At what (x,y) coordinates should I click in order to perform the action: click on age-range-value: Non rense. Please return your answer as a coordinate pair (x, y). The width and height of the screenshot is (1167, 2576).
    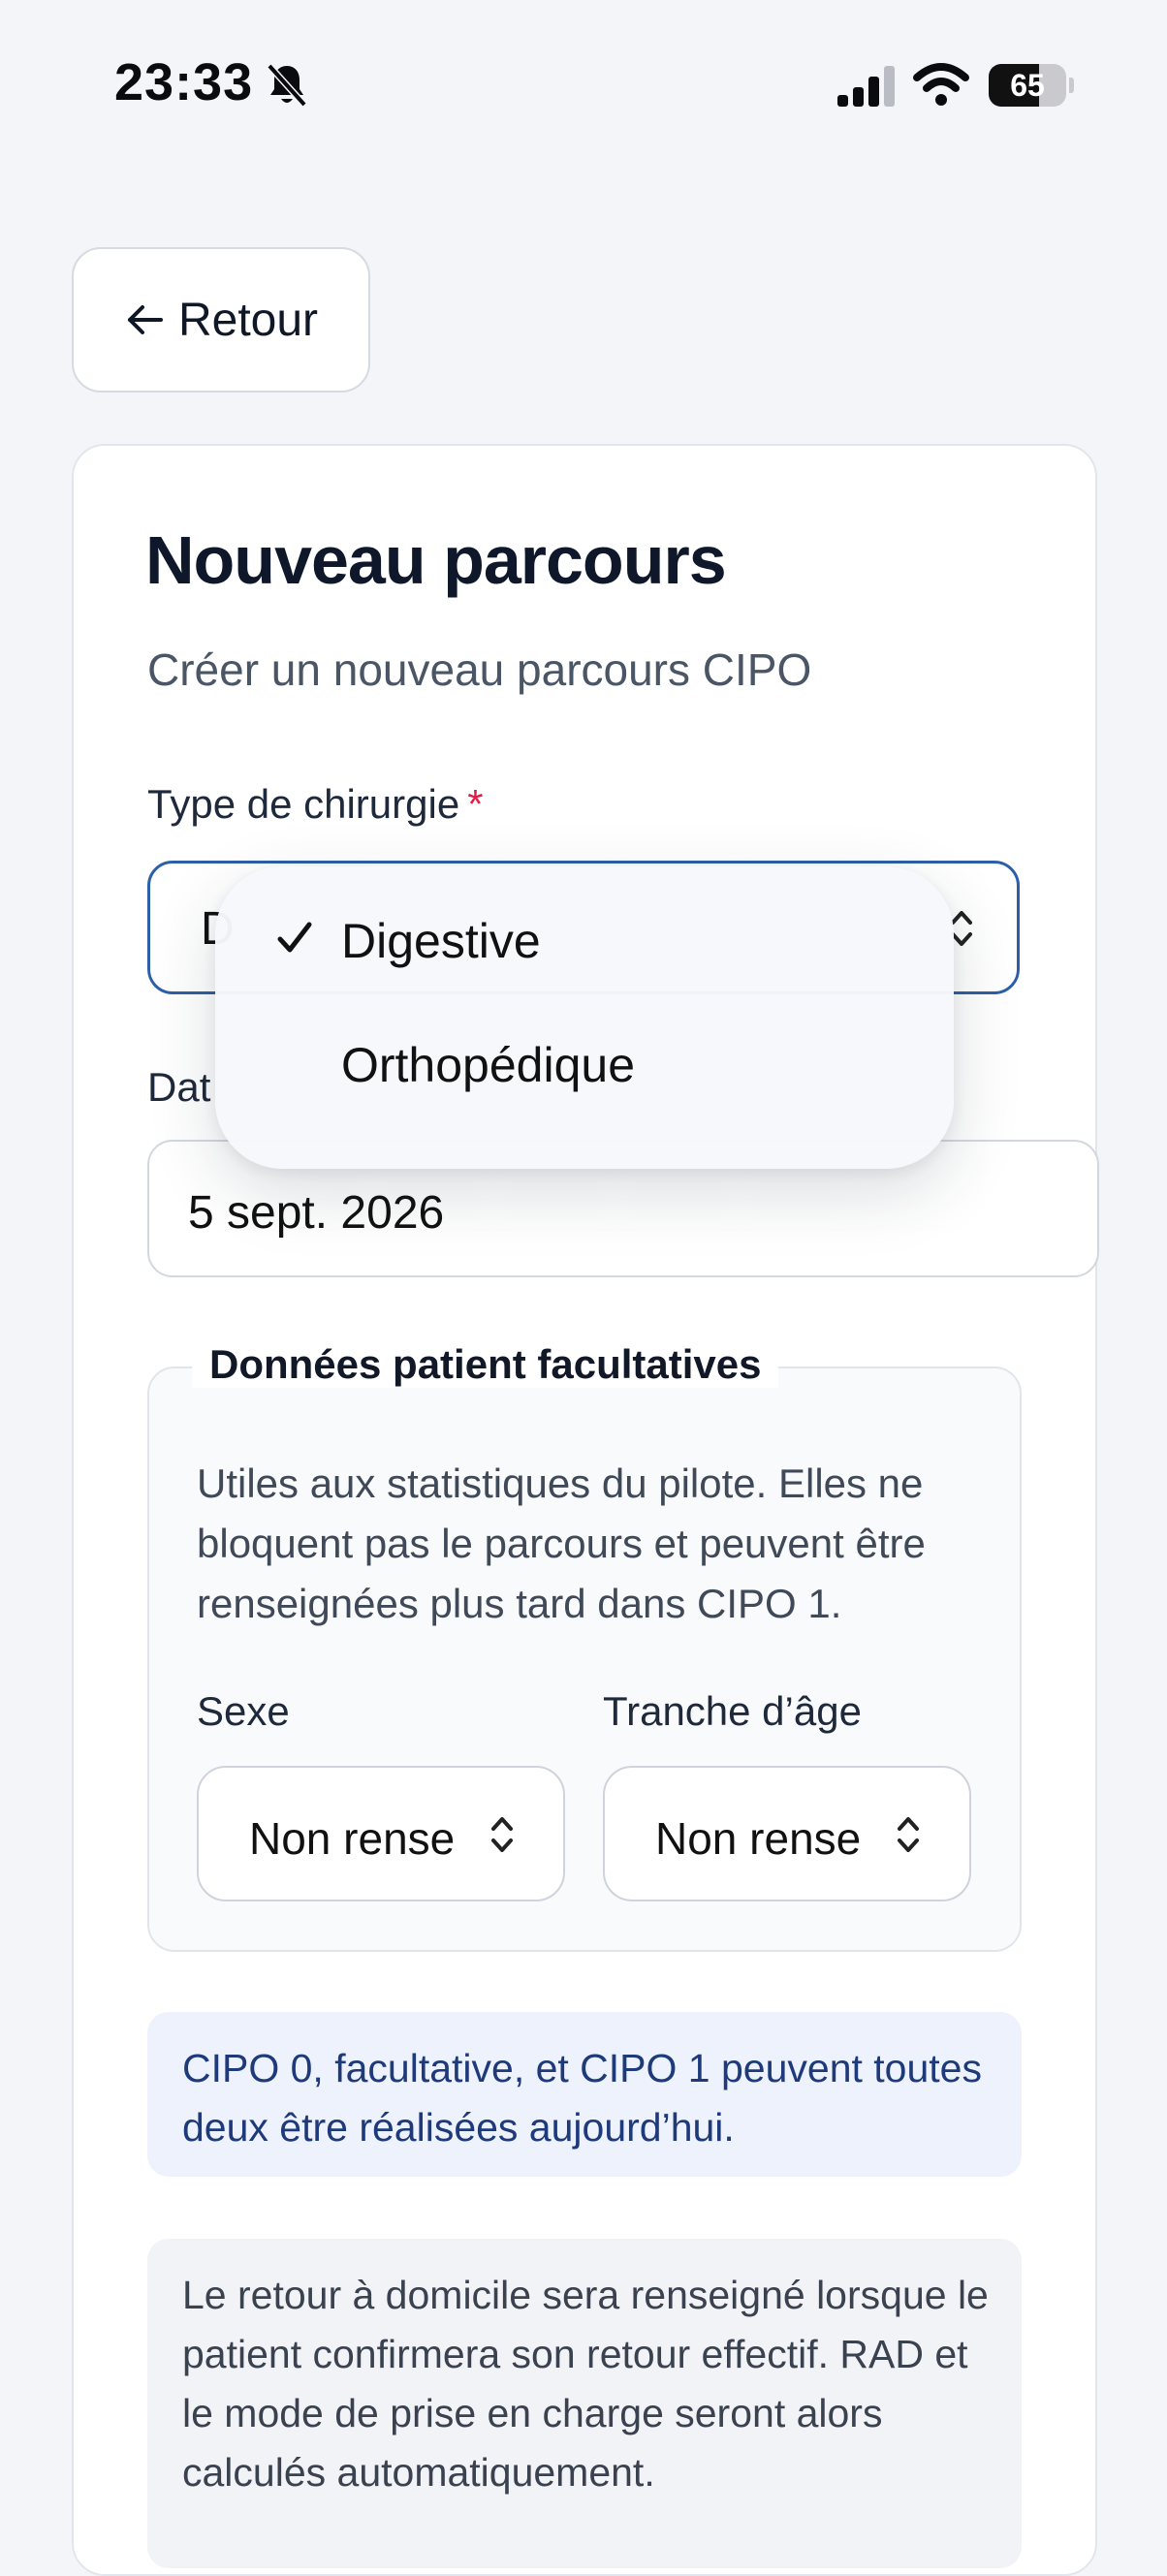
    Looking at the image, I should click on (758, 1838).